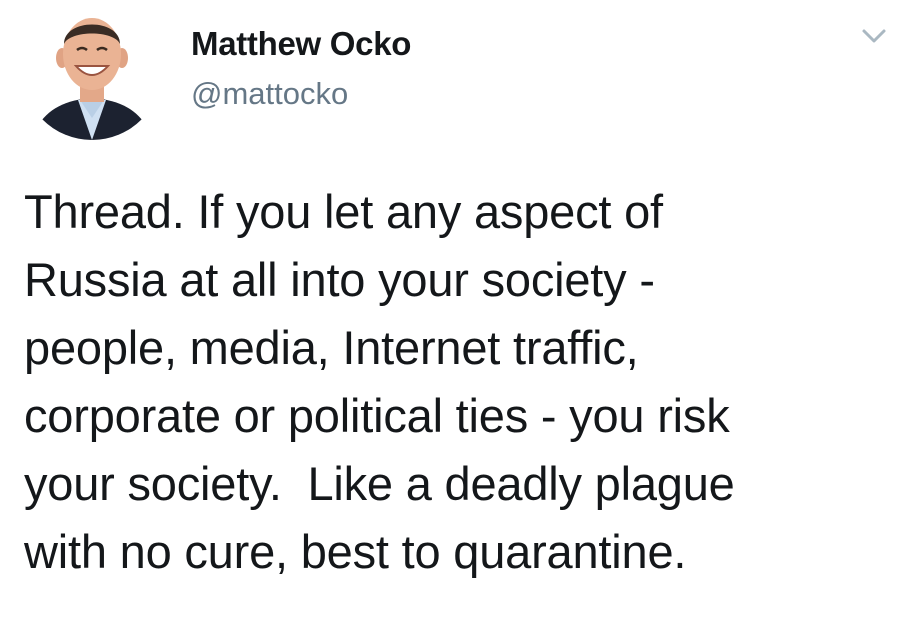 The width and height of the screenshot is (912, 618). Describe the element at coordinates (379, 483) in the screenshot. I see `tweet-text-line: your society. Like a deadly plague` at that location.